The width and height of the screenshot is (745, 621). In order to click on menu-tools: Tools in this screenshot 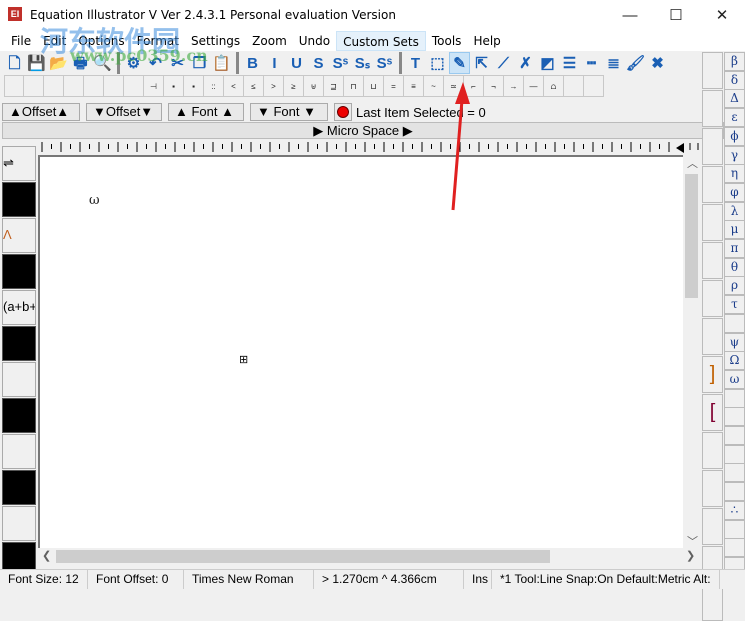, I will do `click(447, 41)`.